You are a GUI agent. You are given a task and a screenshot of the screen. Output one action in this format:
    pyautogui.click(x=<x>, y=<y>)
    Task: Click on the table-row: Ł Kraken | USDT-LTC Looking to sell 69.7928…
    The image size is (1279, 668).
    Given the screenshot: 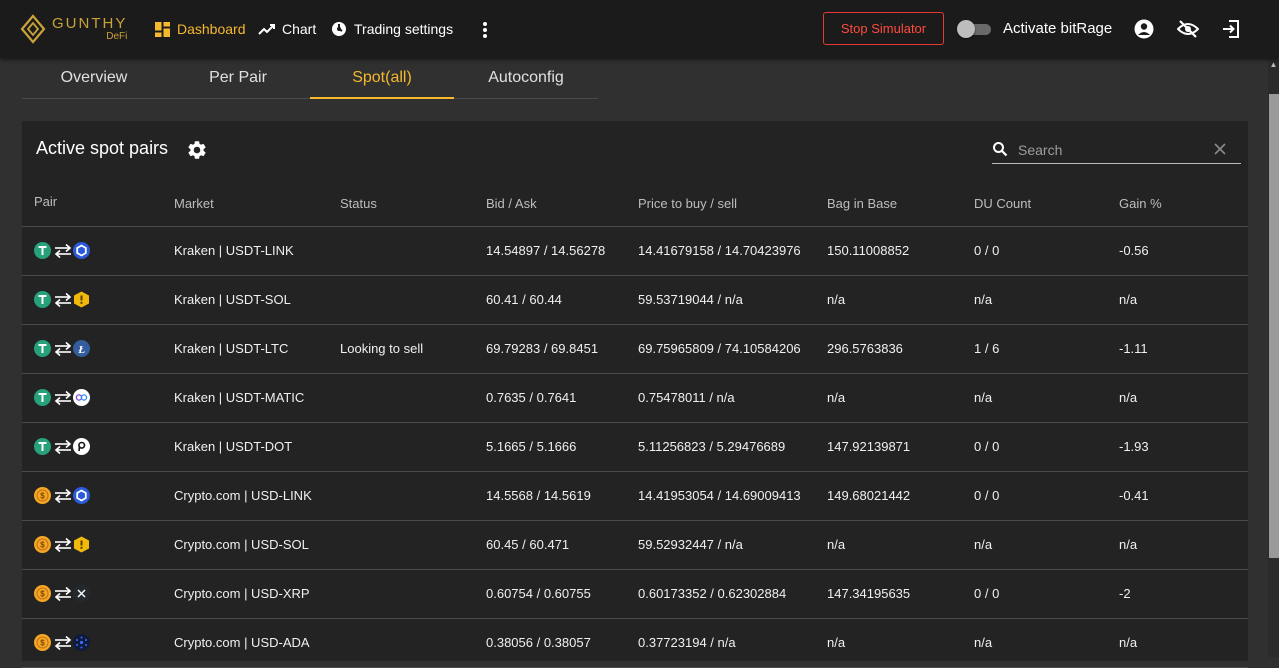 What is the action you would take?
    pyautogui.click(x=635, y=349)
    